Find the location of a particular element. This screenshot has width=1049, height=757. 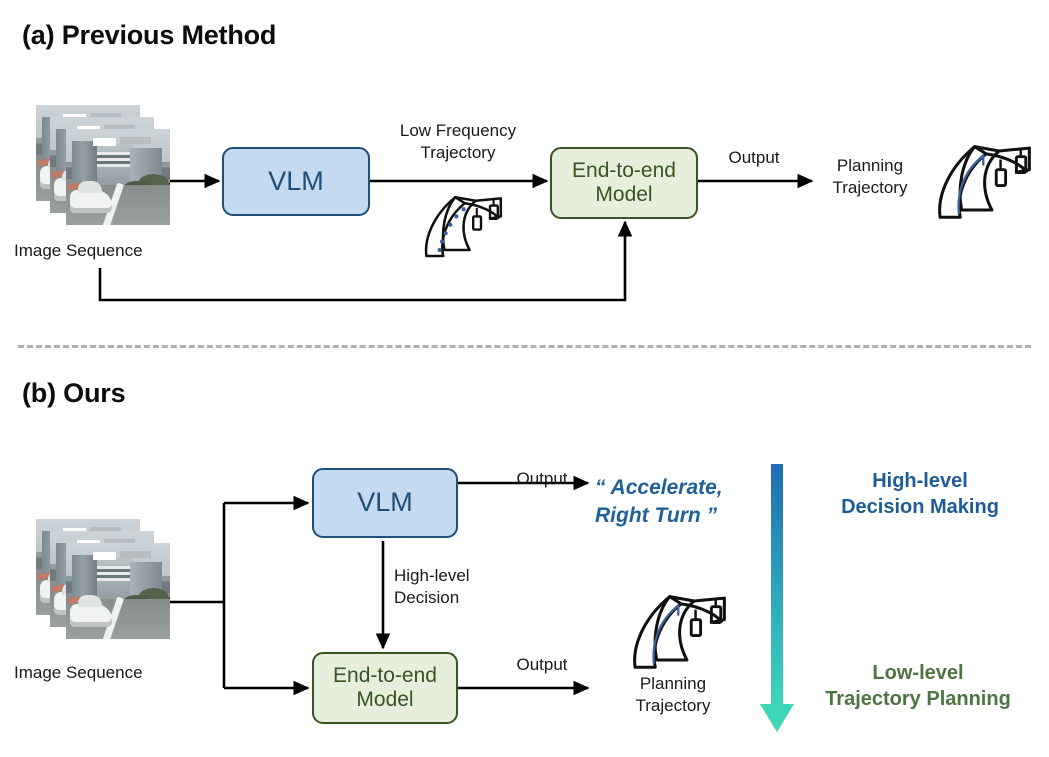

planning-trajectory-label-b: Planning Trajectory is located at coordinates (673, 694).